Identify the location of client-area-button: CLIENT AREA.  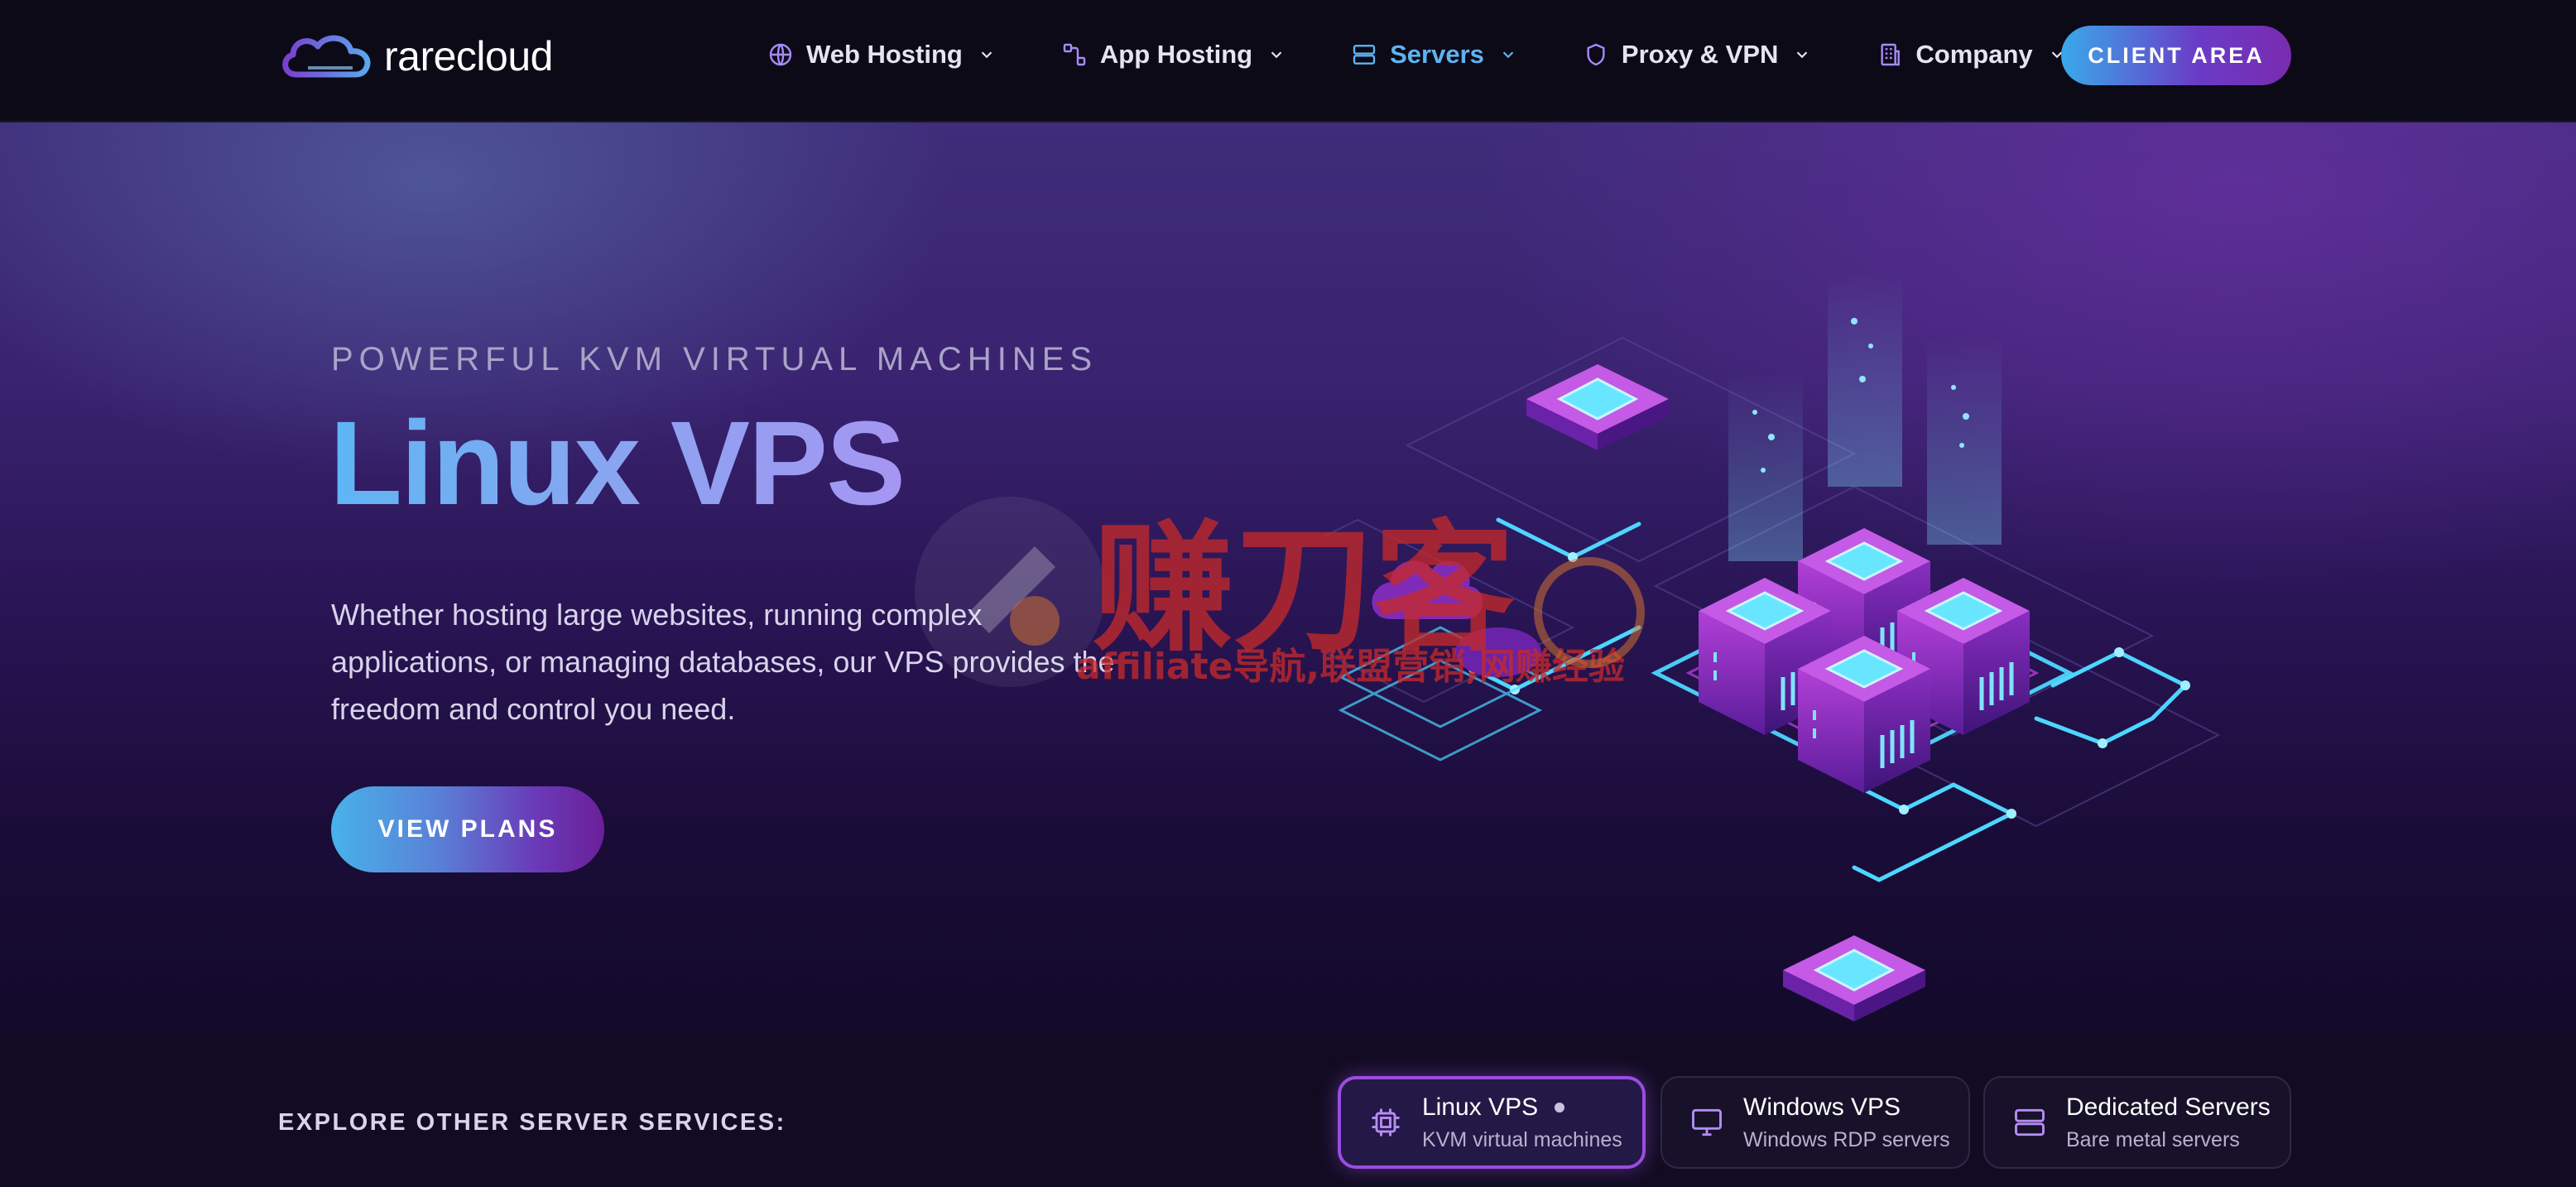
(2176, 55).